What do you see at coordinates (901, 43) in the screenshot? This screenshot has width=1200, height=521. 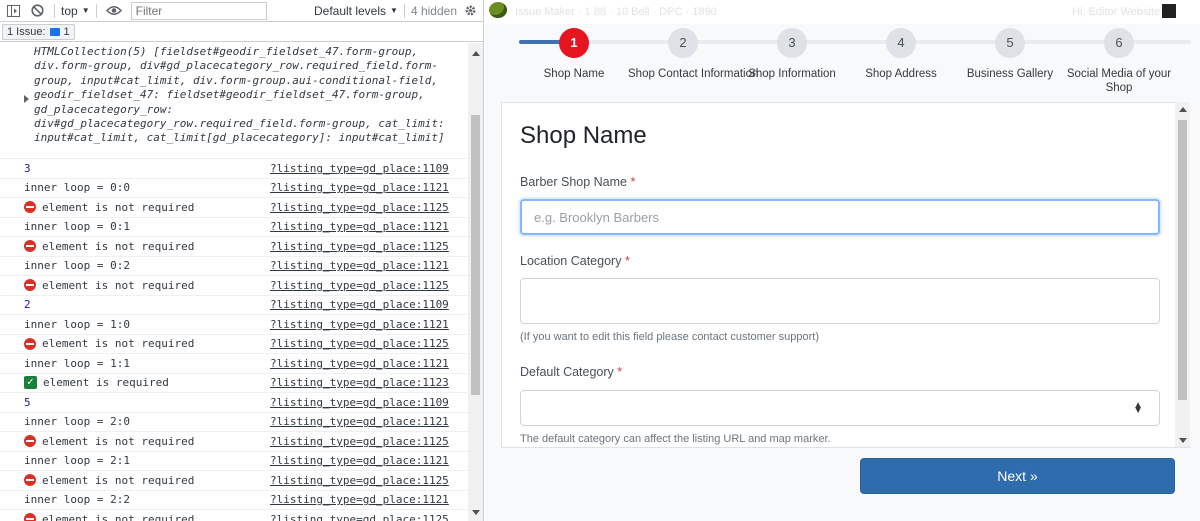 I see `step-number: 4` at bounding box center [901, 43].